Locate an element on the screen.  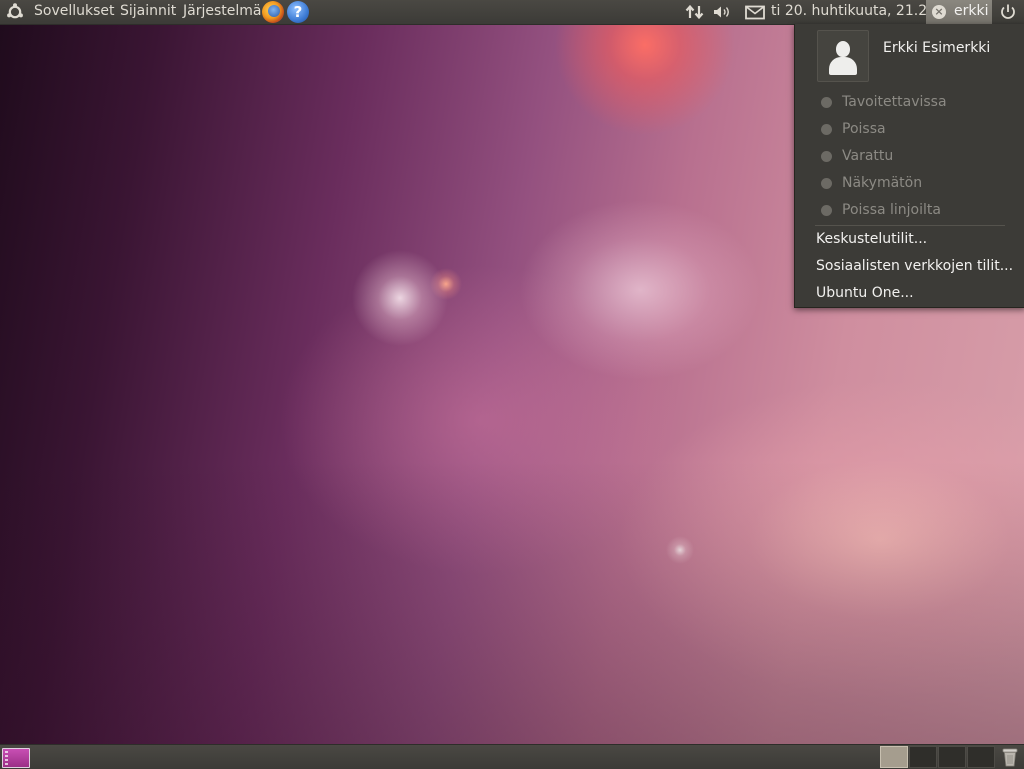
status-label: Poissa linjoilta is located at coordinates (891, 210).